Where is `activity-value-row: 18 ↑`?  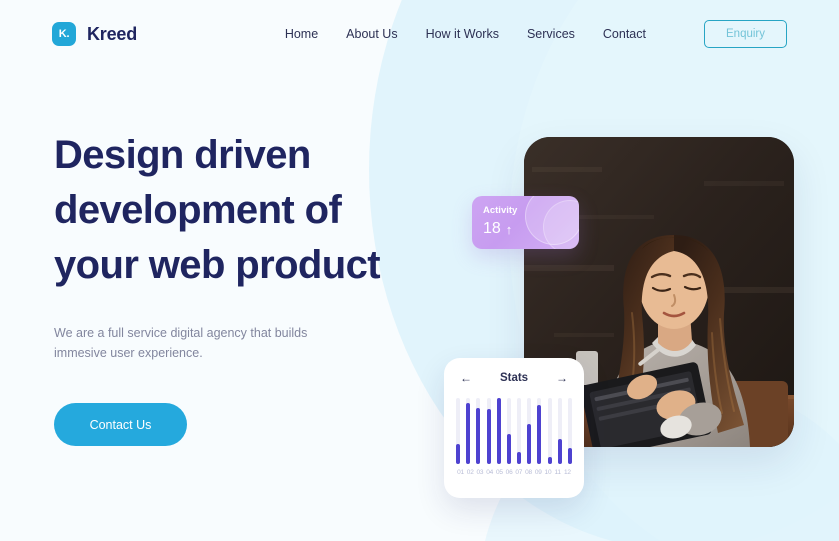
activity-value-row: 18 ↑ is located at coordinates (497, 229).